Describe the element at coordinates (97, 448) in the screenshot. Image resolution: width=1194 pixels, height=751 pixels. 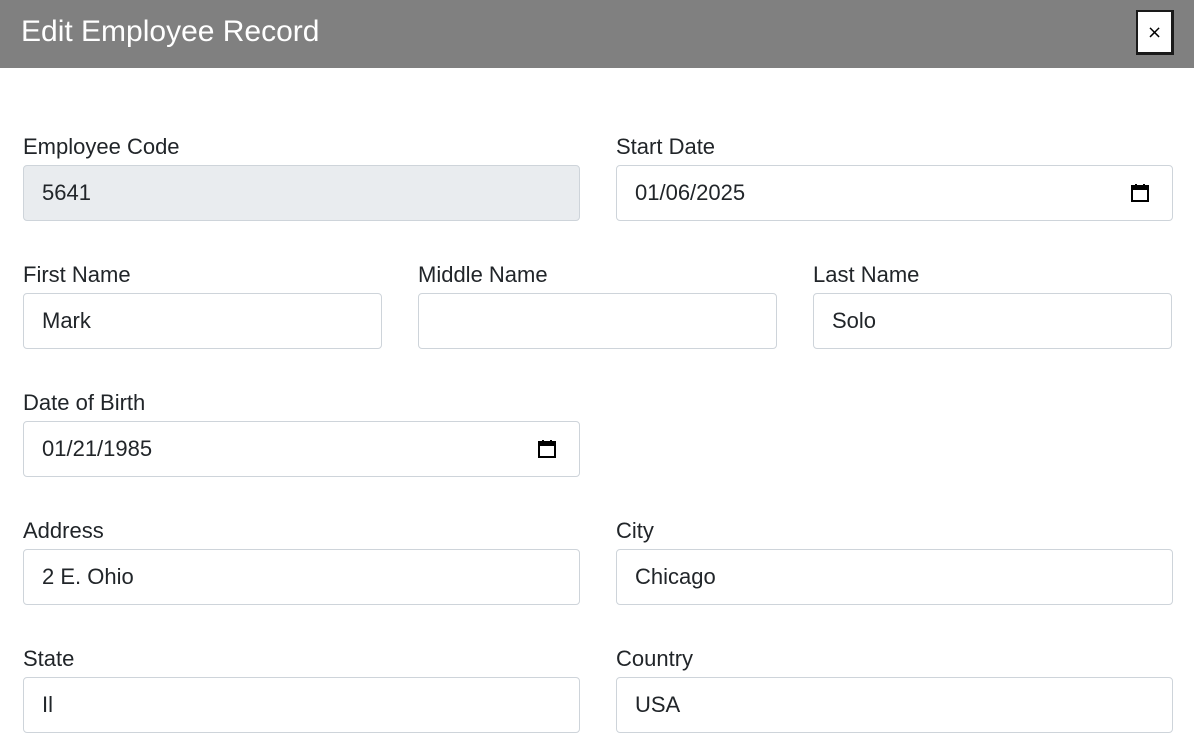
I see `date-of-birth-value: 01/21/1985` at that location.